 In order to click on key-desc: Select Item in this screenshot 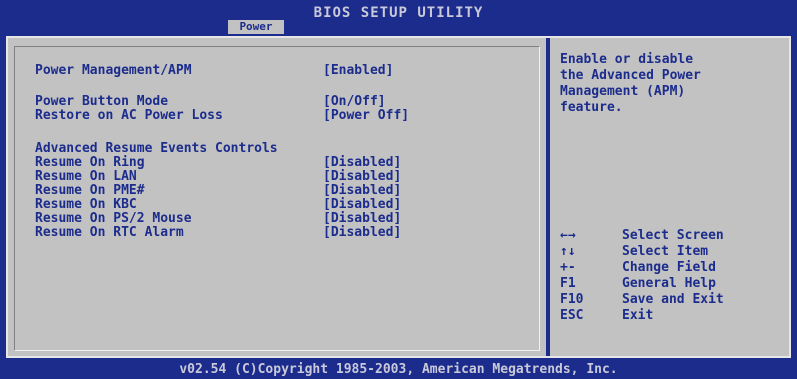, I will do `click(665, 251)`.